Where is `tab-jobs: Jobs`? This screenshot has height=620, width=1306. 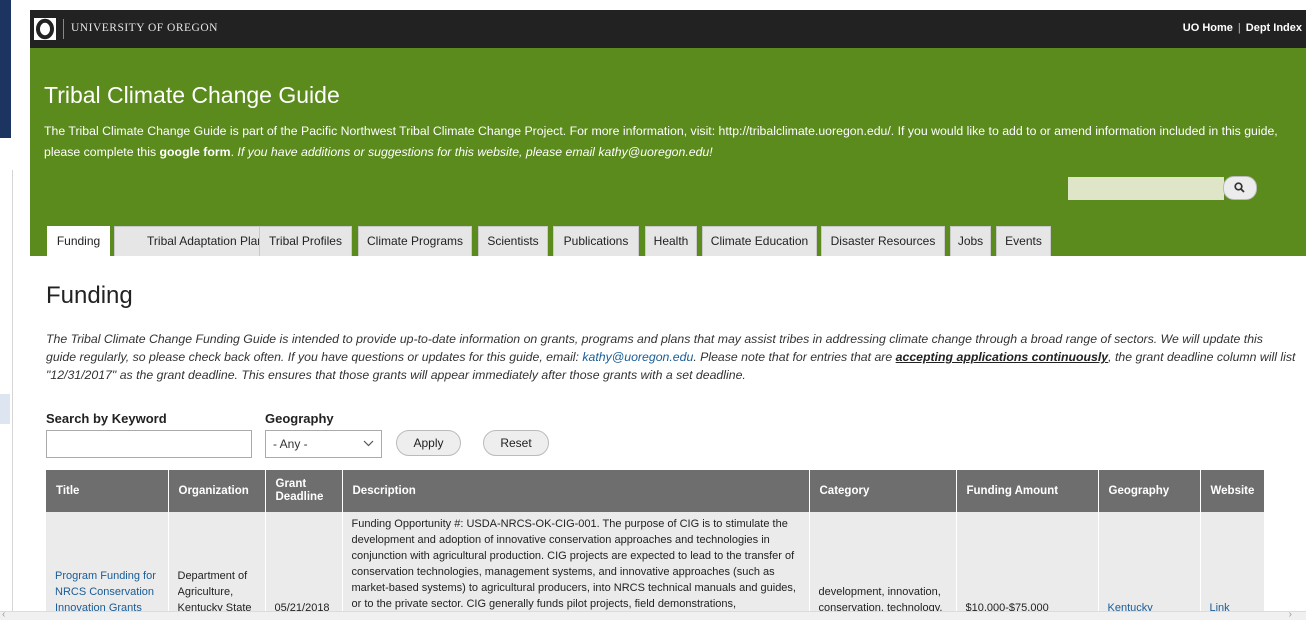 tab-jobs: Jobs is located at coordinates (970, 241).